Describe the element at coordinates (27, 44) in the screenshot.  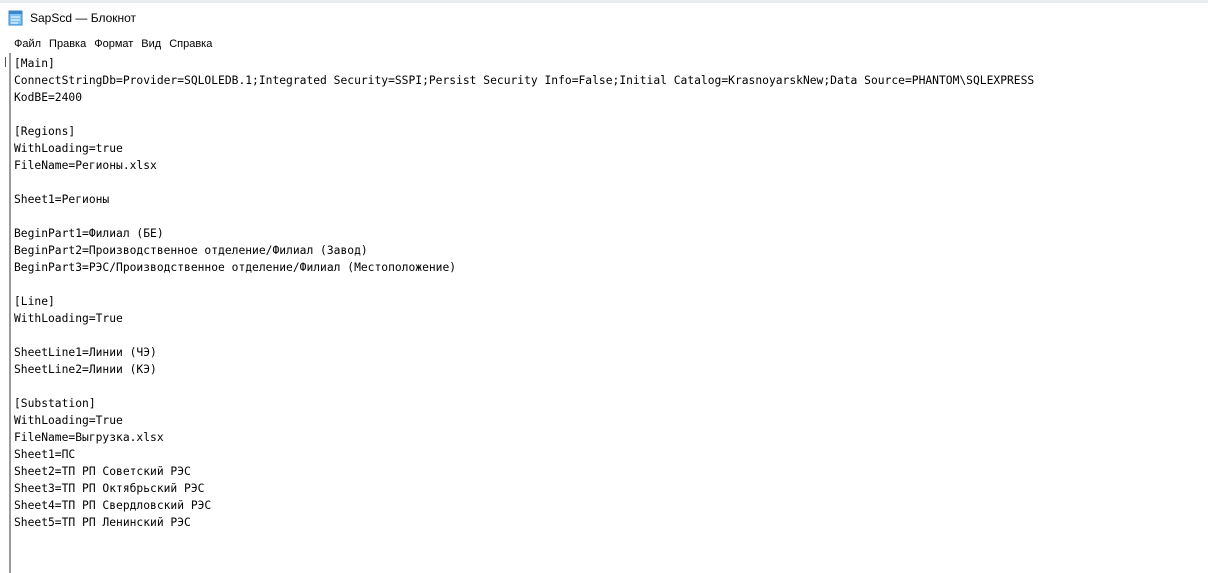
I see `menu-file: Файл` at that location.